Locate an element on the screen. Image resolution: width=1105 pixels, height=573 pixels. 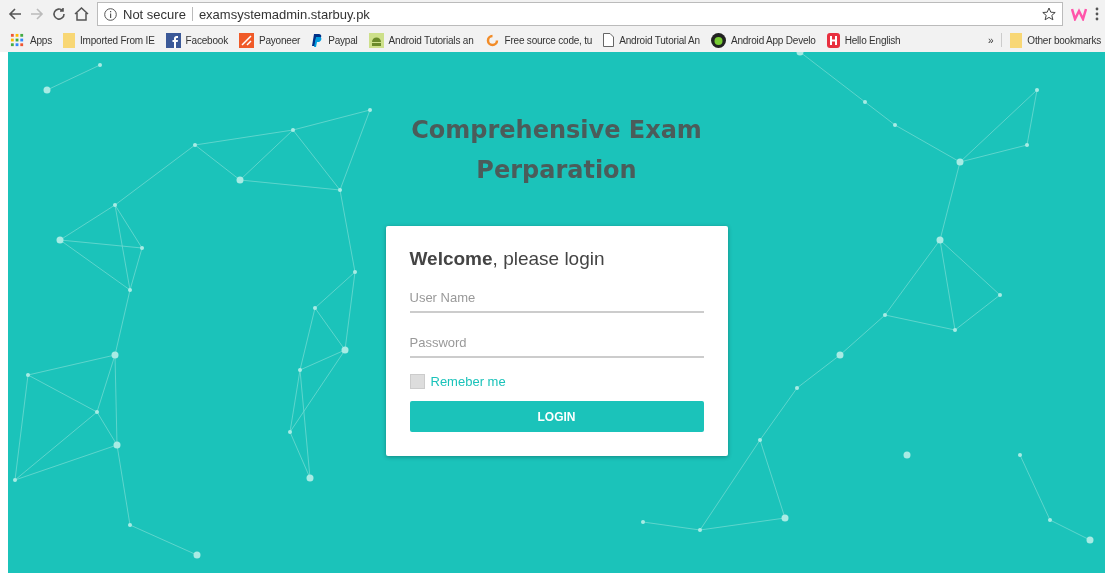
bookmark-link: Apps is located at coordinates (41, 40).